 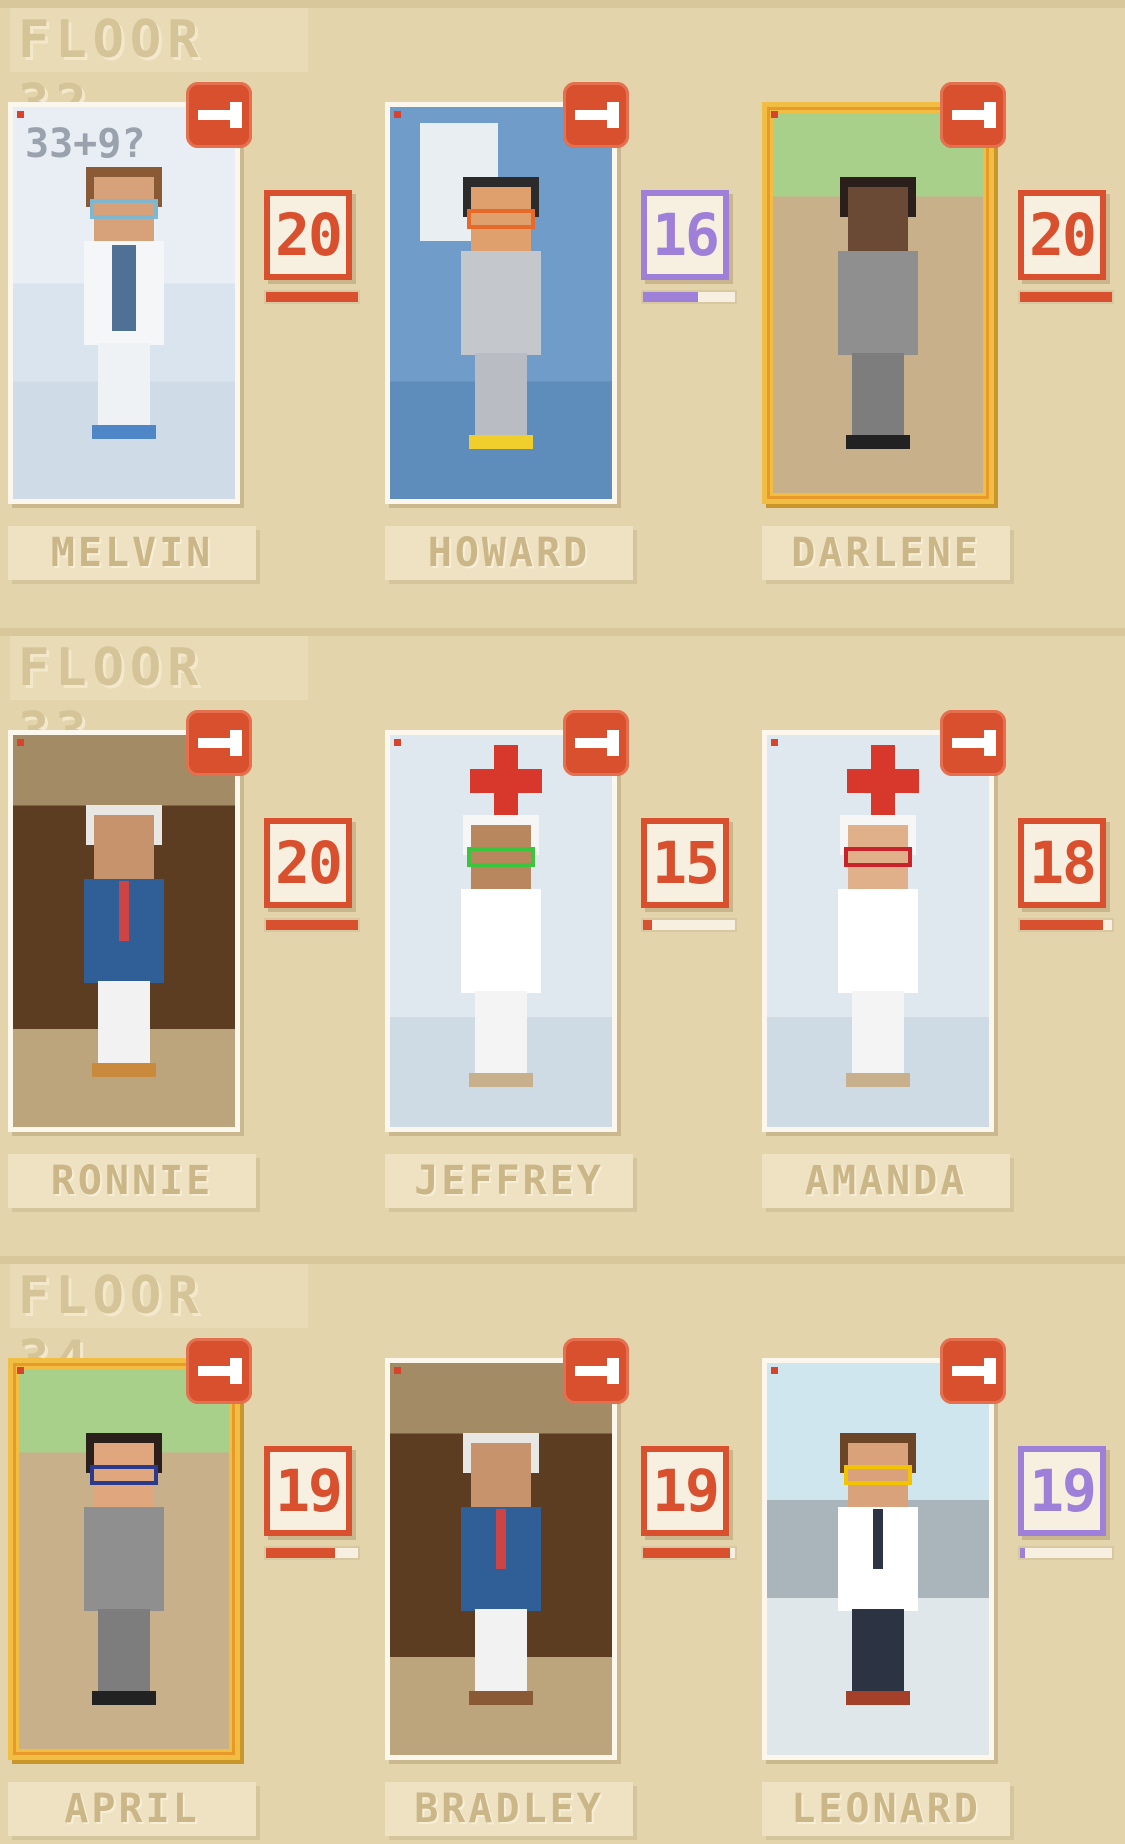 I want to click on tenant-name: JEFFREY, so click(x=509, y=1181).